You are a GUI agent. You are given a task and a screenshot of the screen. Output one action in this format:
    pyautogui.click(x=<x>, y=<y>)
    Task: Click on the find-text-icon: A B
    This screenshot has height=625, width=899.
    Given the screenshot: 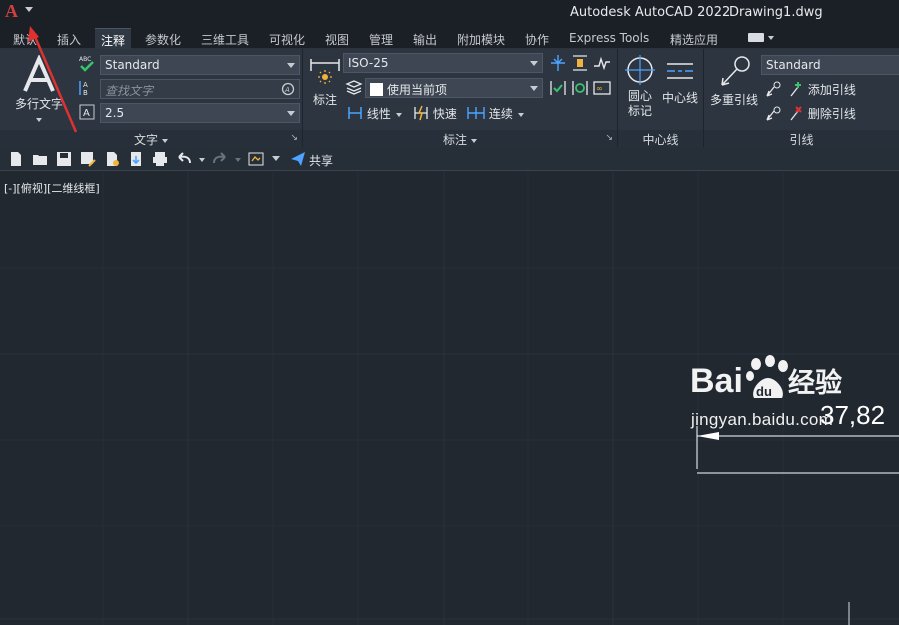 What is the action you would take?
    pyautogui.click(x=87, y=88)
    